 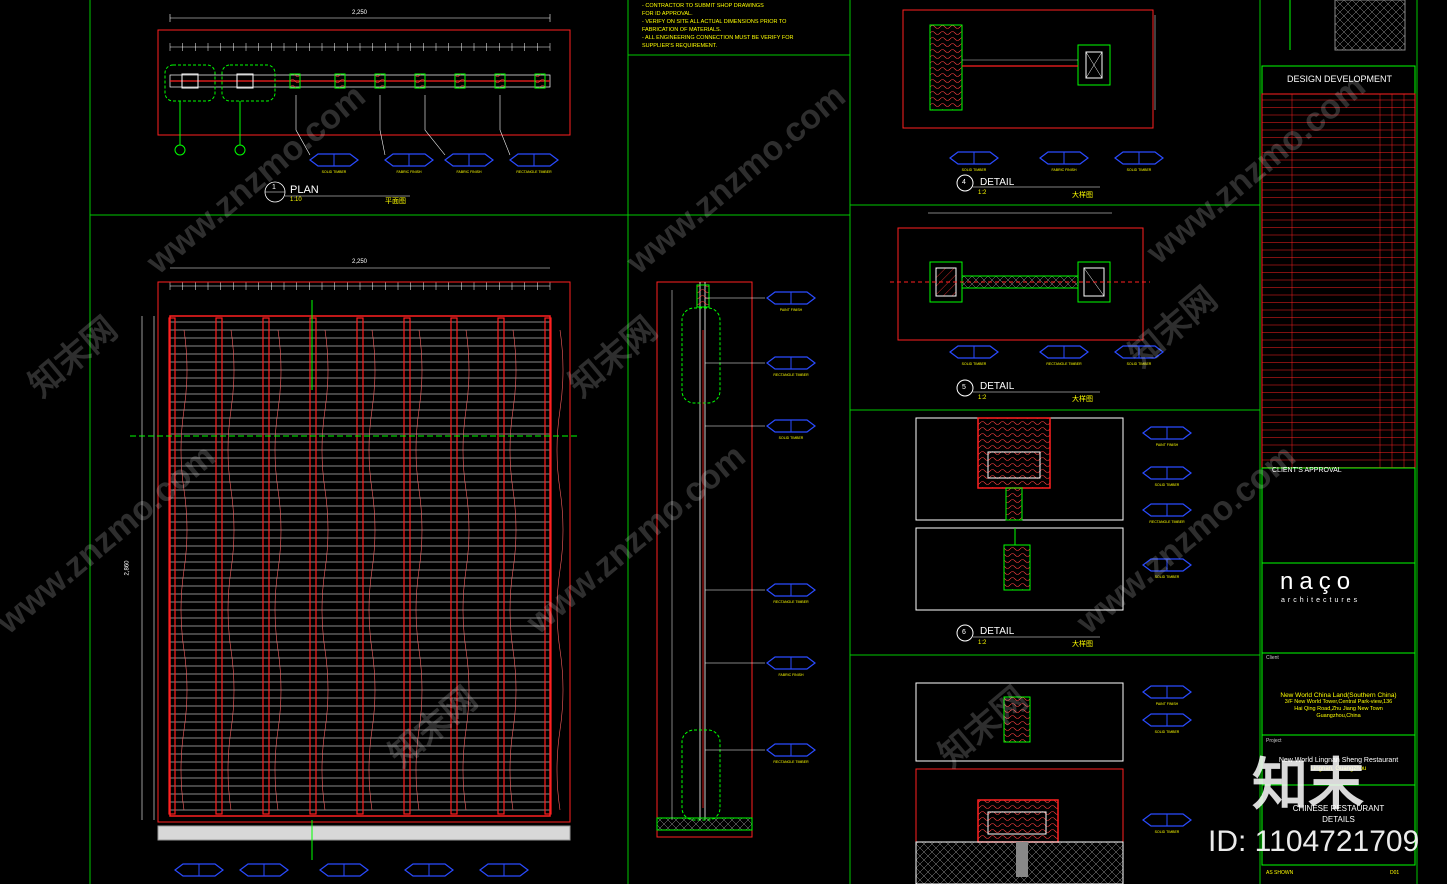 What do you see at coordinates (560, 570) in the screenshot?
I see `wood-grain` at bounding box center [560, 570].